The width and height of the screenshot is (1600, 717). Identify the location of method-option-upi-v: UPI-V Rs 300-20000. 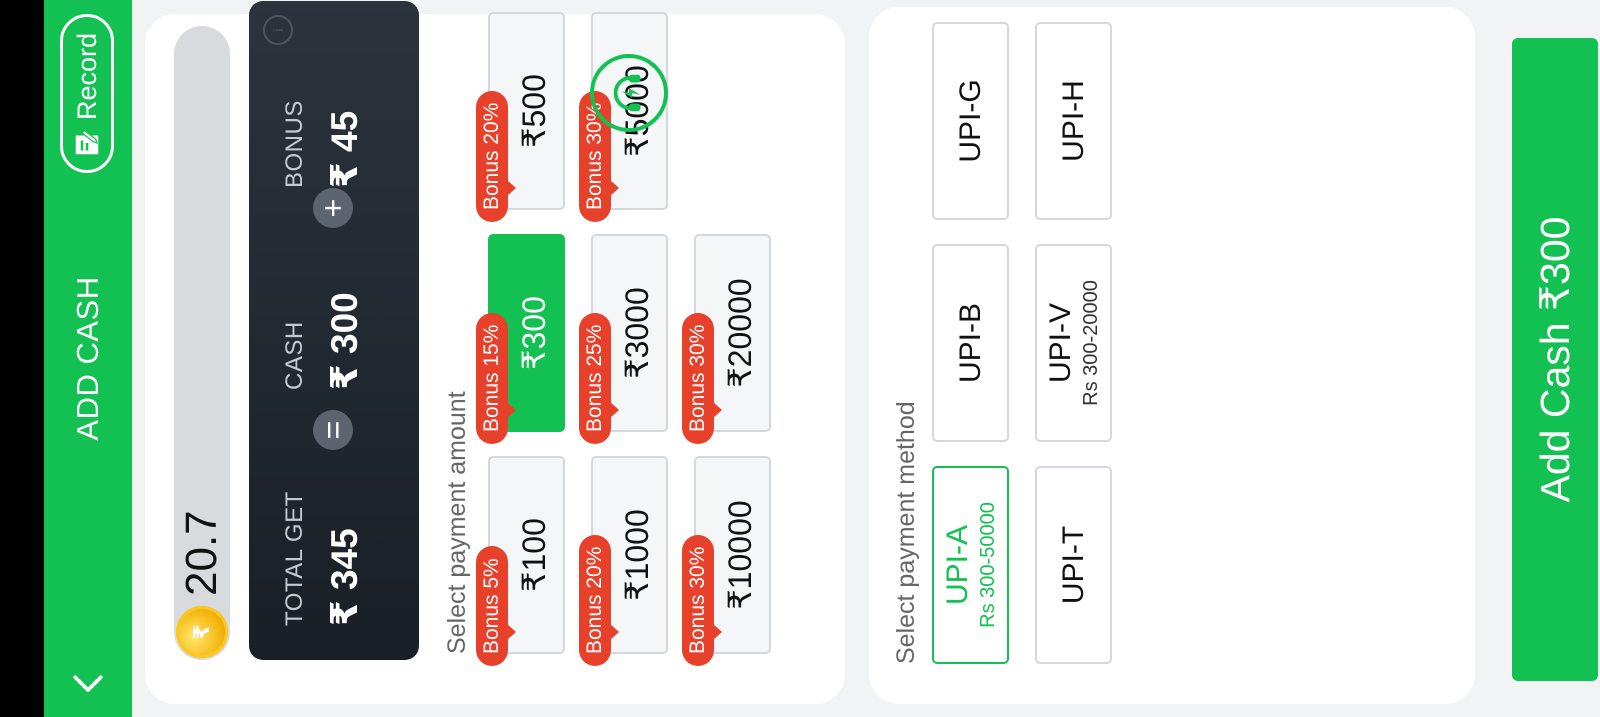
(1073, 343).